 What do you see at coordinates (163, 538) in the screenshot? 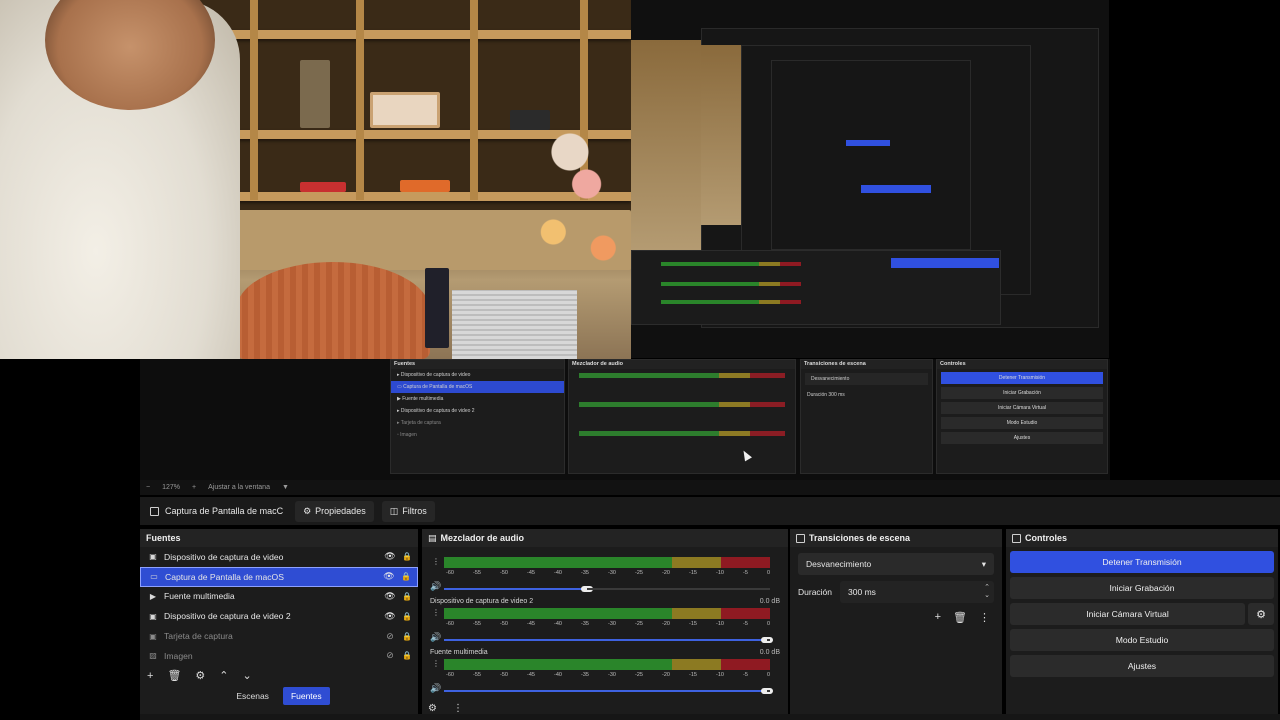
I see `sources-title: Fuentes` at bounding box center [163, 538].